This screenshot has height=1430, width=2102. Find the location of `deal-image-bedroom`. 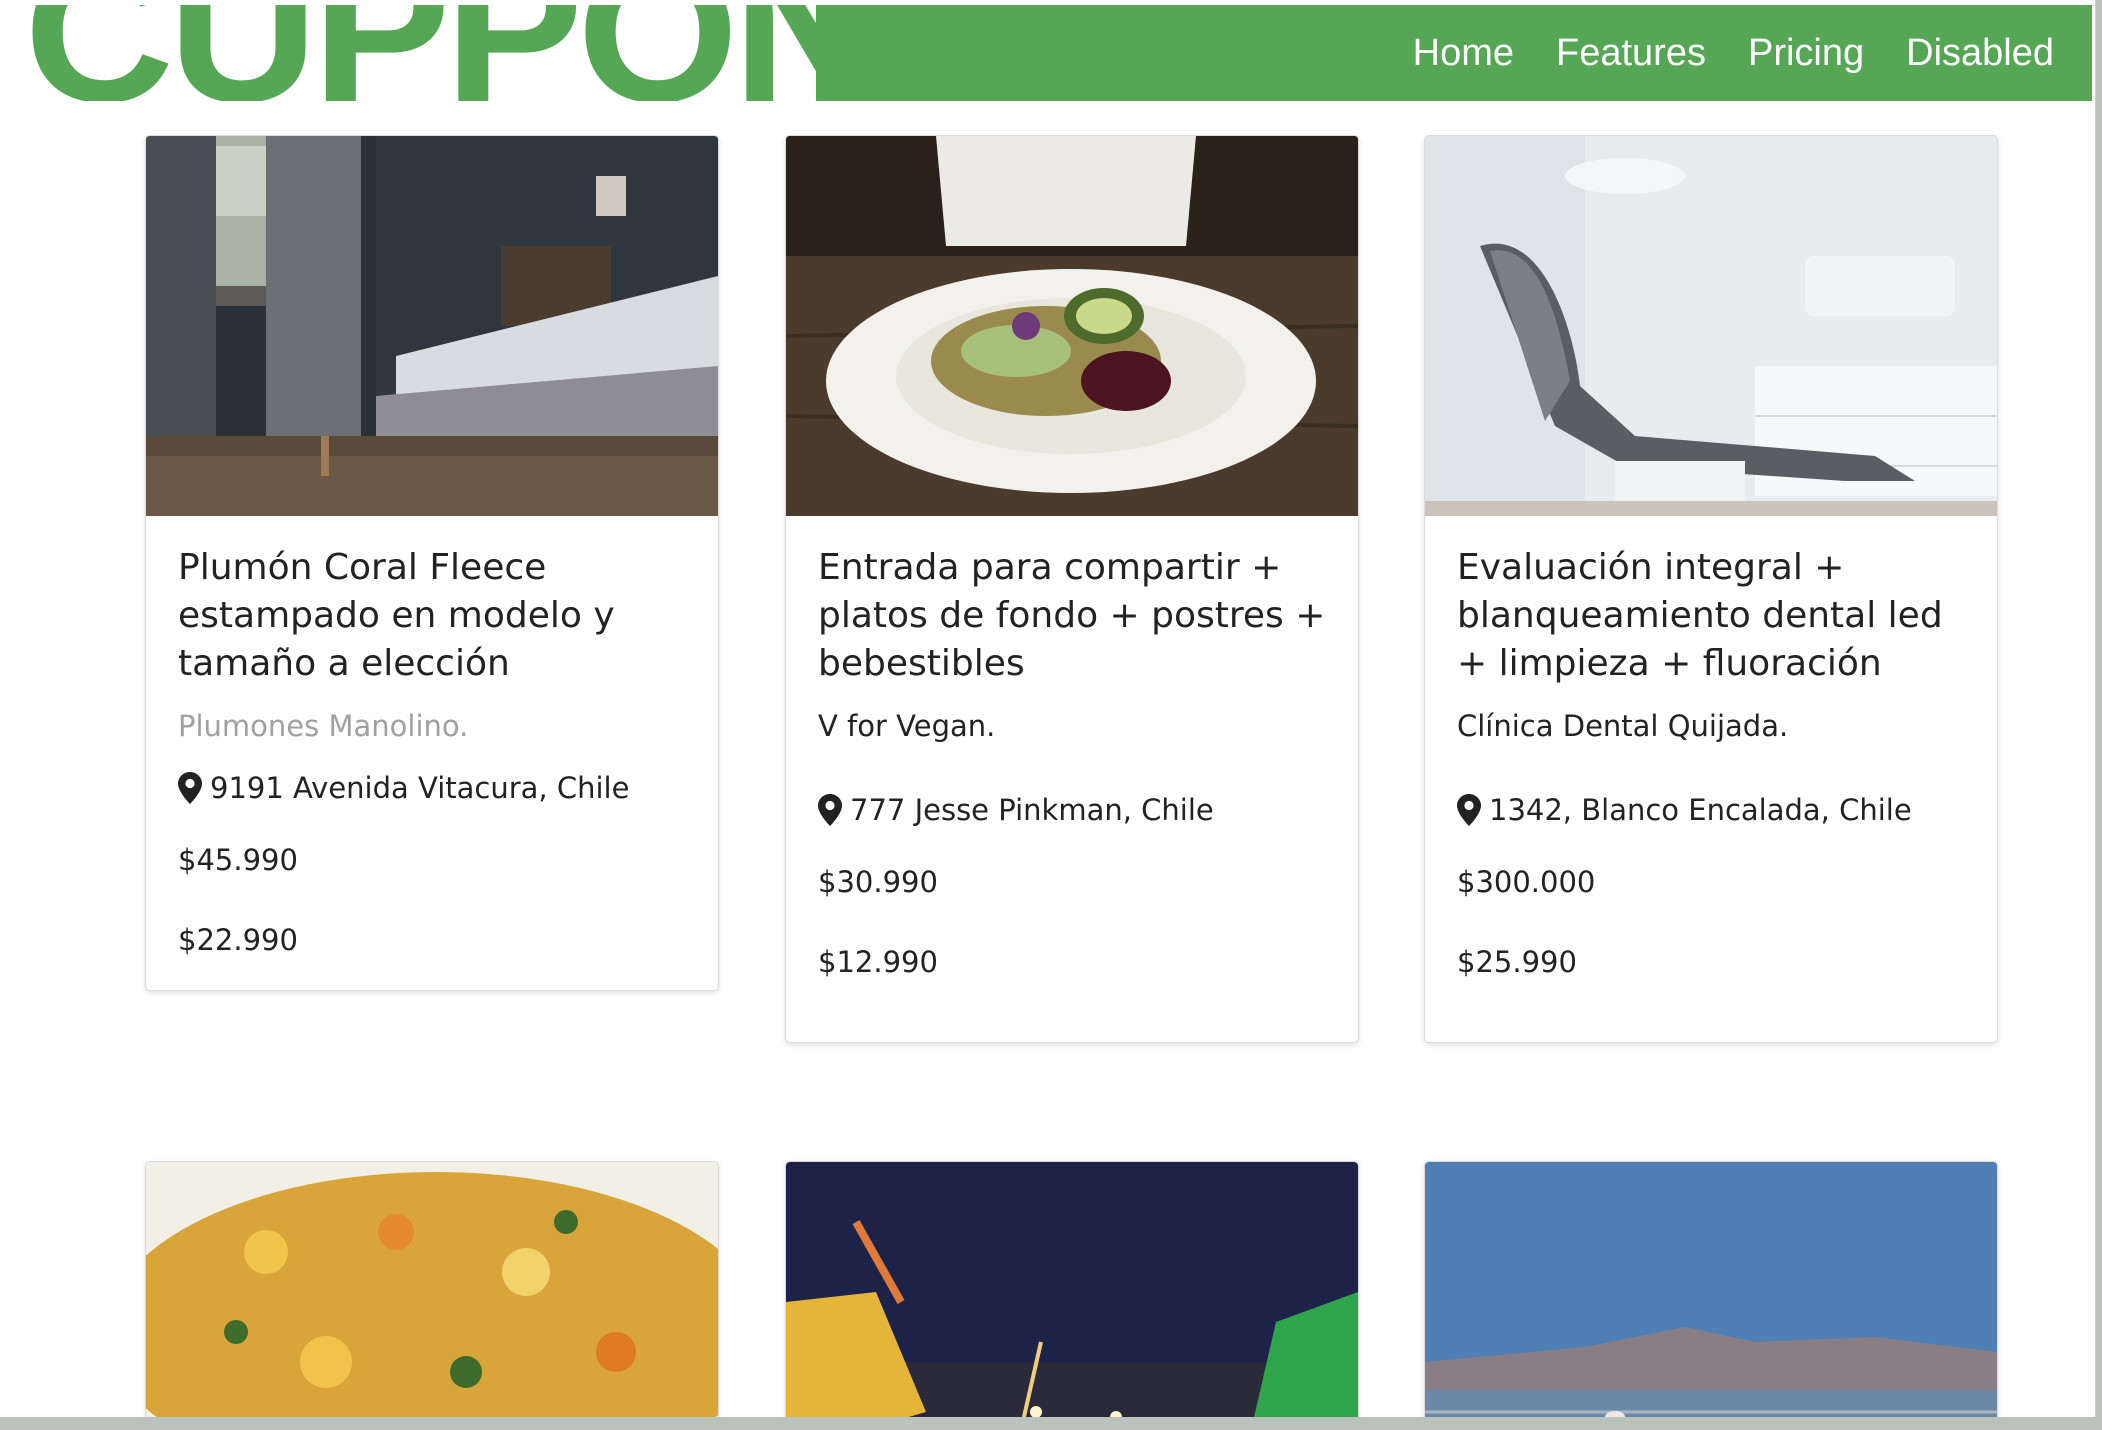

deal-image-bedroom is located at coordinates (432, 326).